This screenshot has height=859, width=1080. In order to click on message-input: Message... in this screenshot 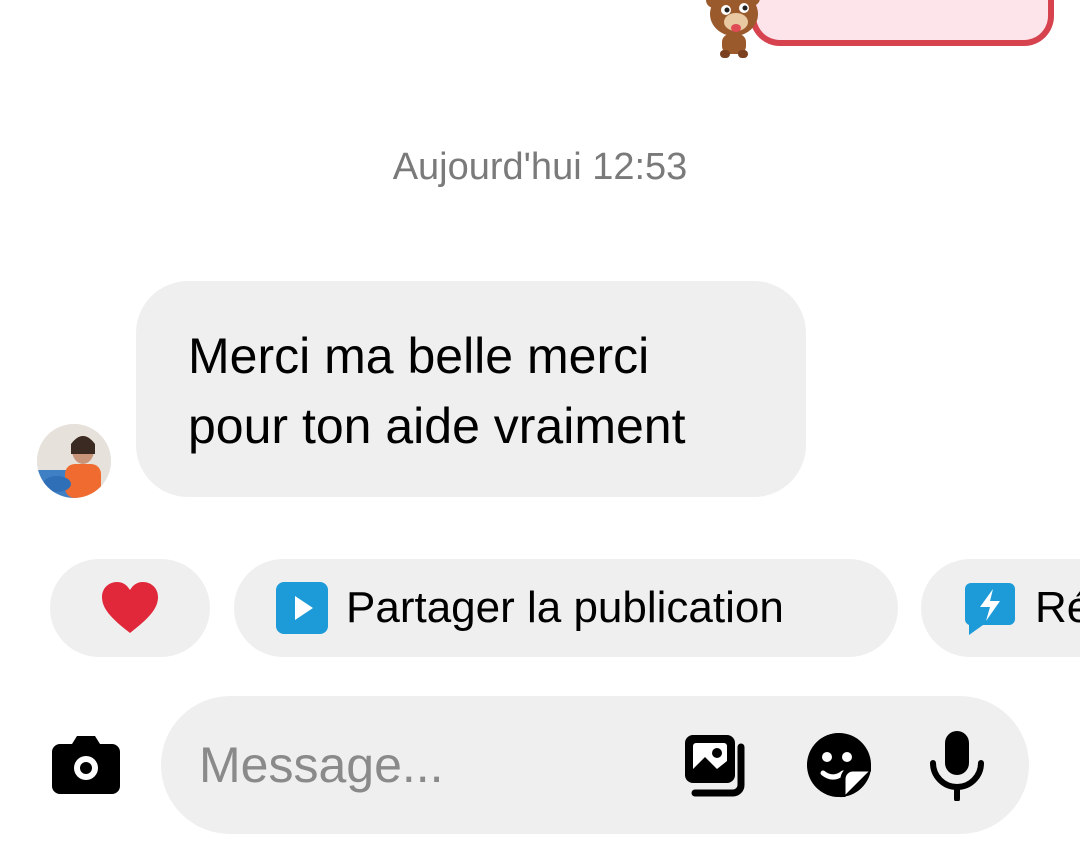, I will do `click(595, 765)`.